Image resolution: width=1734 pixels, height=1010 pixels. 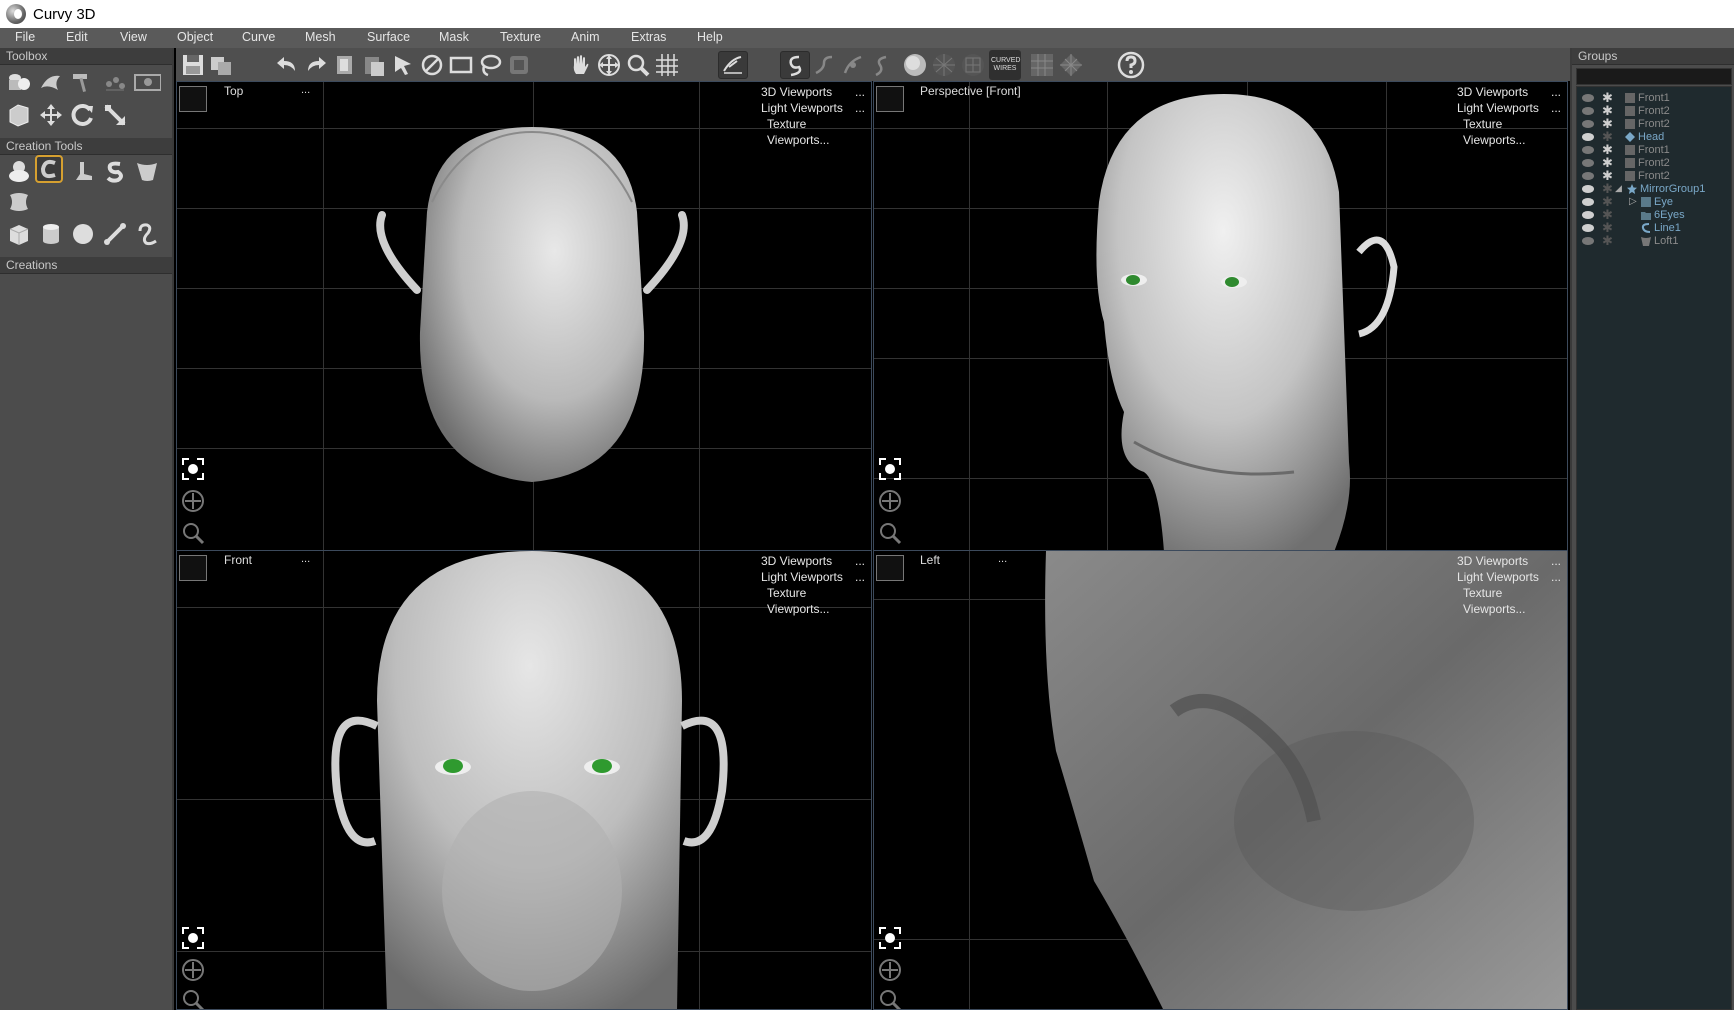 I want to click on box-select-icon, so click(x=19, y=115).